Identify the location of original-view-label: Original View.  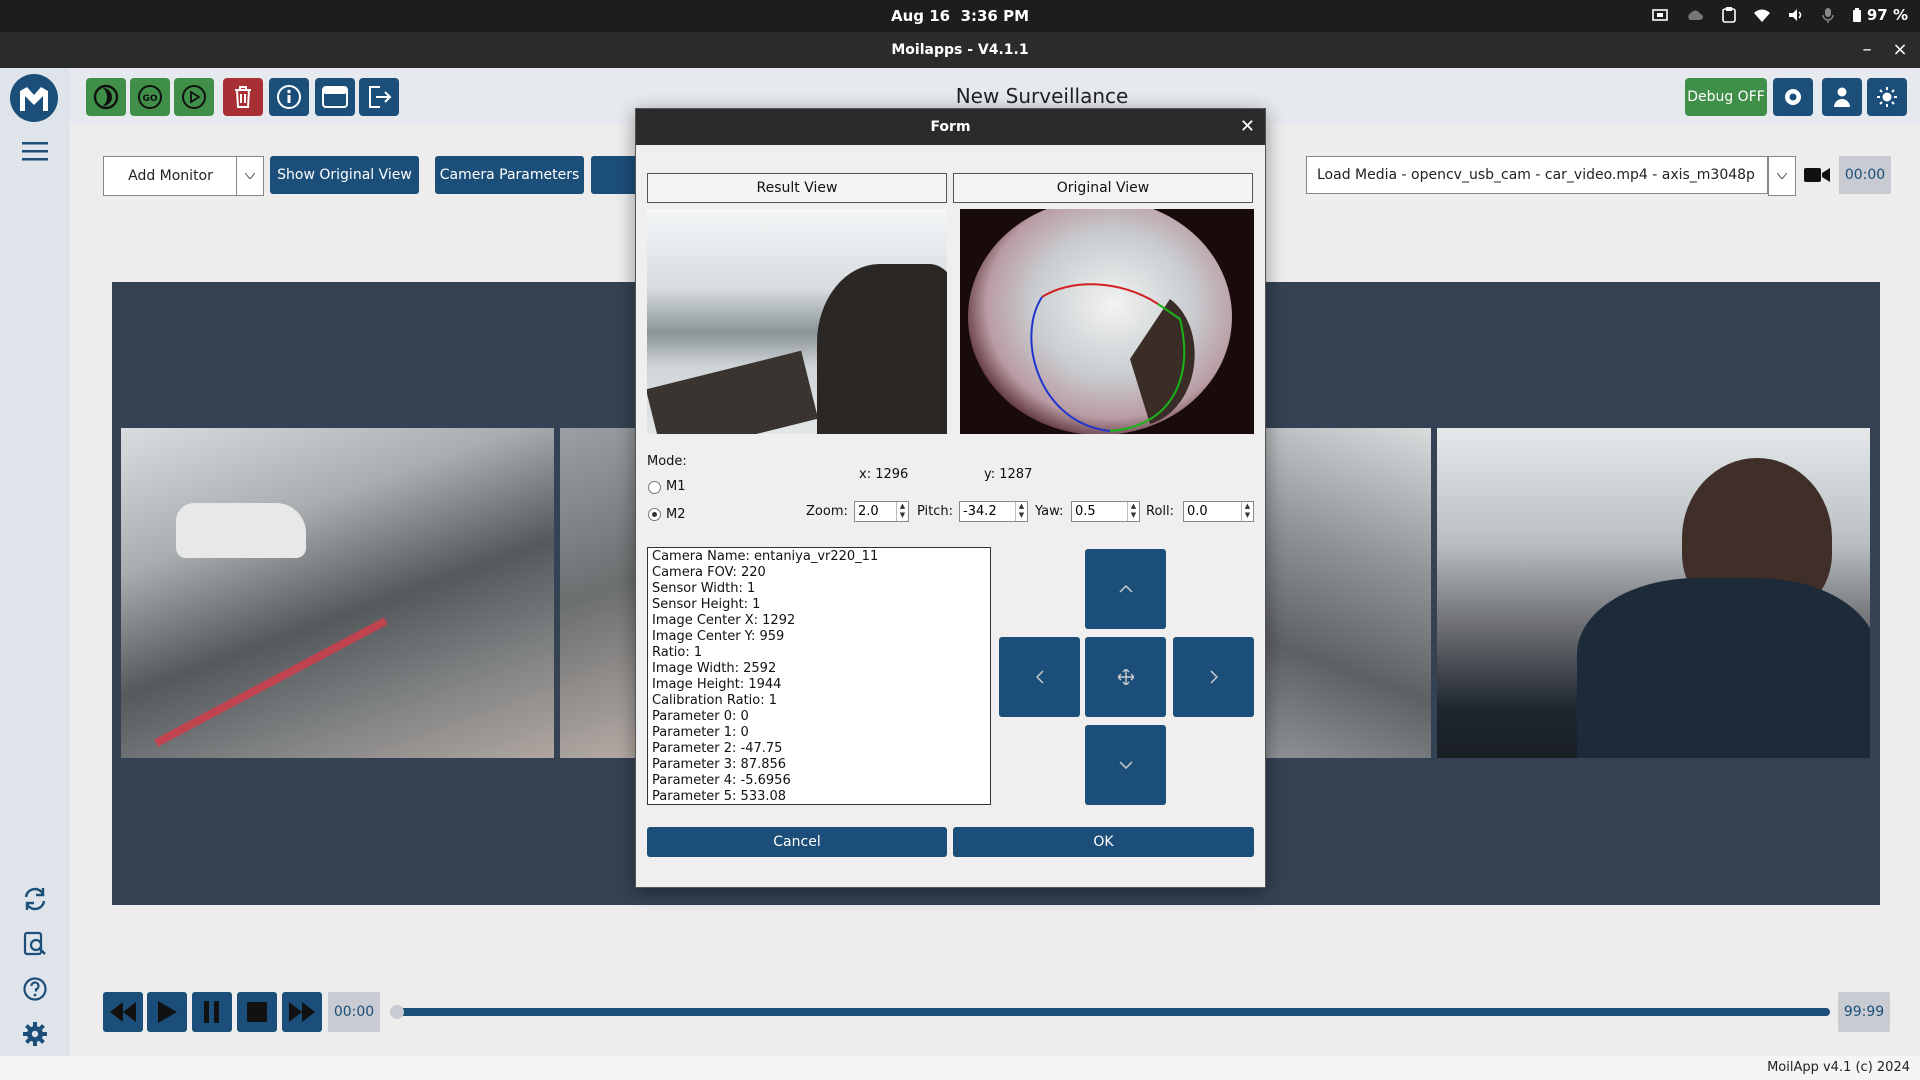
(1103, 188).